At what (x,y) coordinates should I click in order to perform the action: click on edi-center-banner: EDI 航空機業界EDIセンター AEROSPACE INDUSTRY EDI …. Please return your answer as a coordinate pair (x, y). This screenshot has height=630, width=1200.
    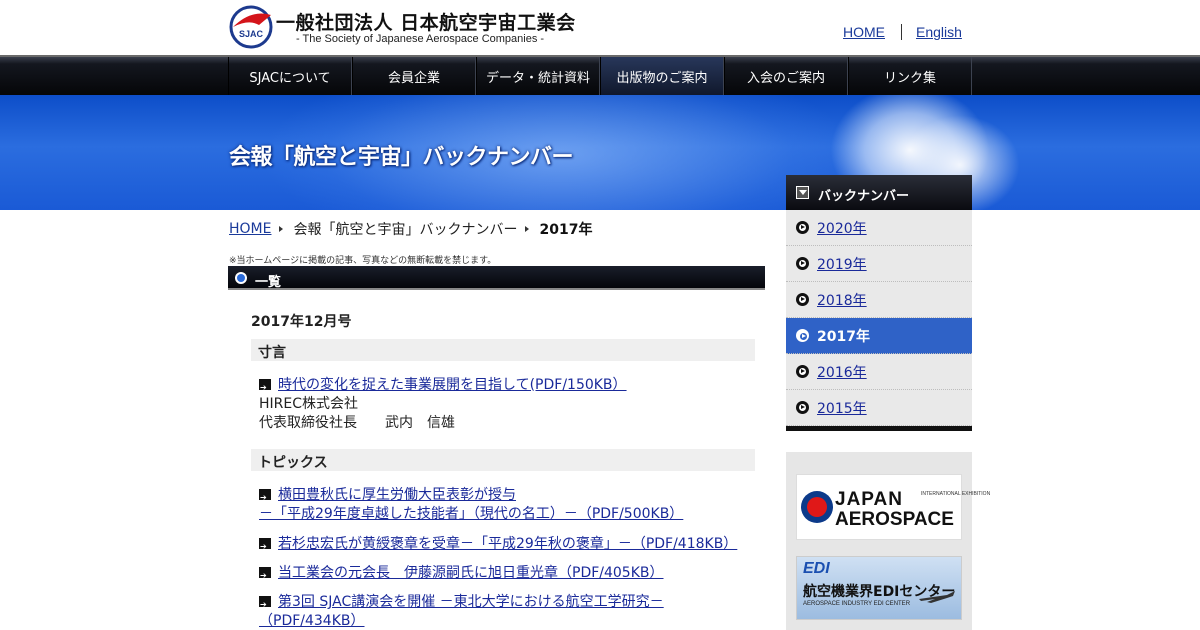
    Looking at the image, I should click on (879, 588).